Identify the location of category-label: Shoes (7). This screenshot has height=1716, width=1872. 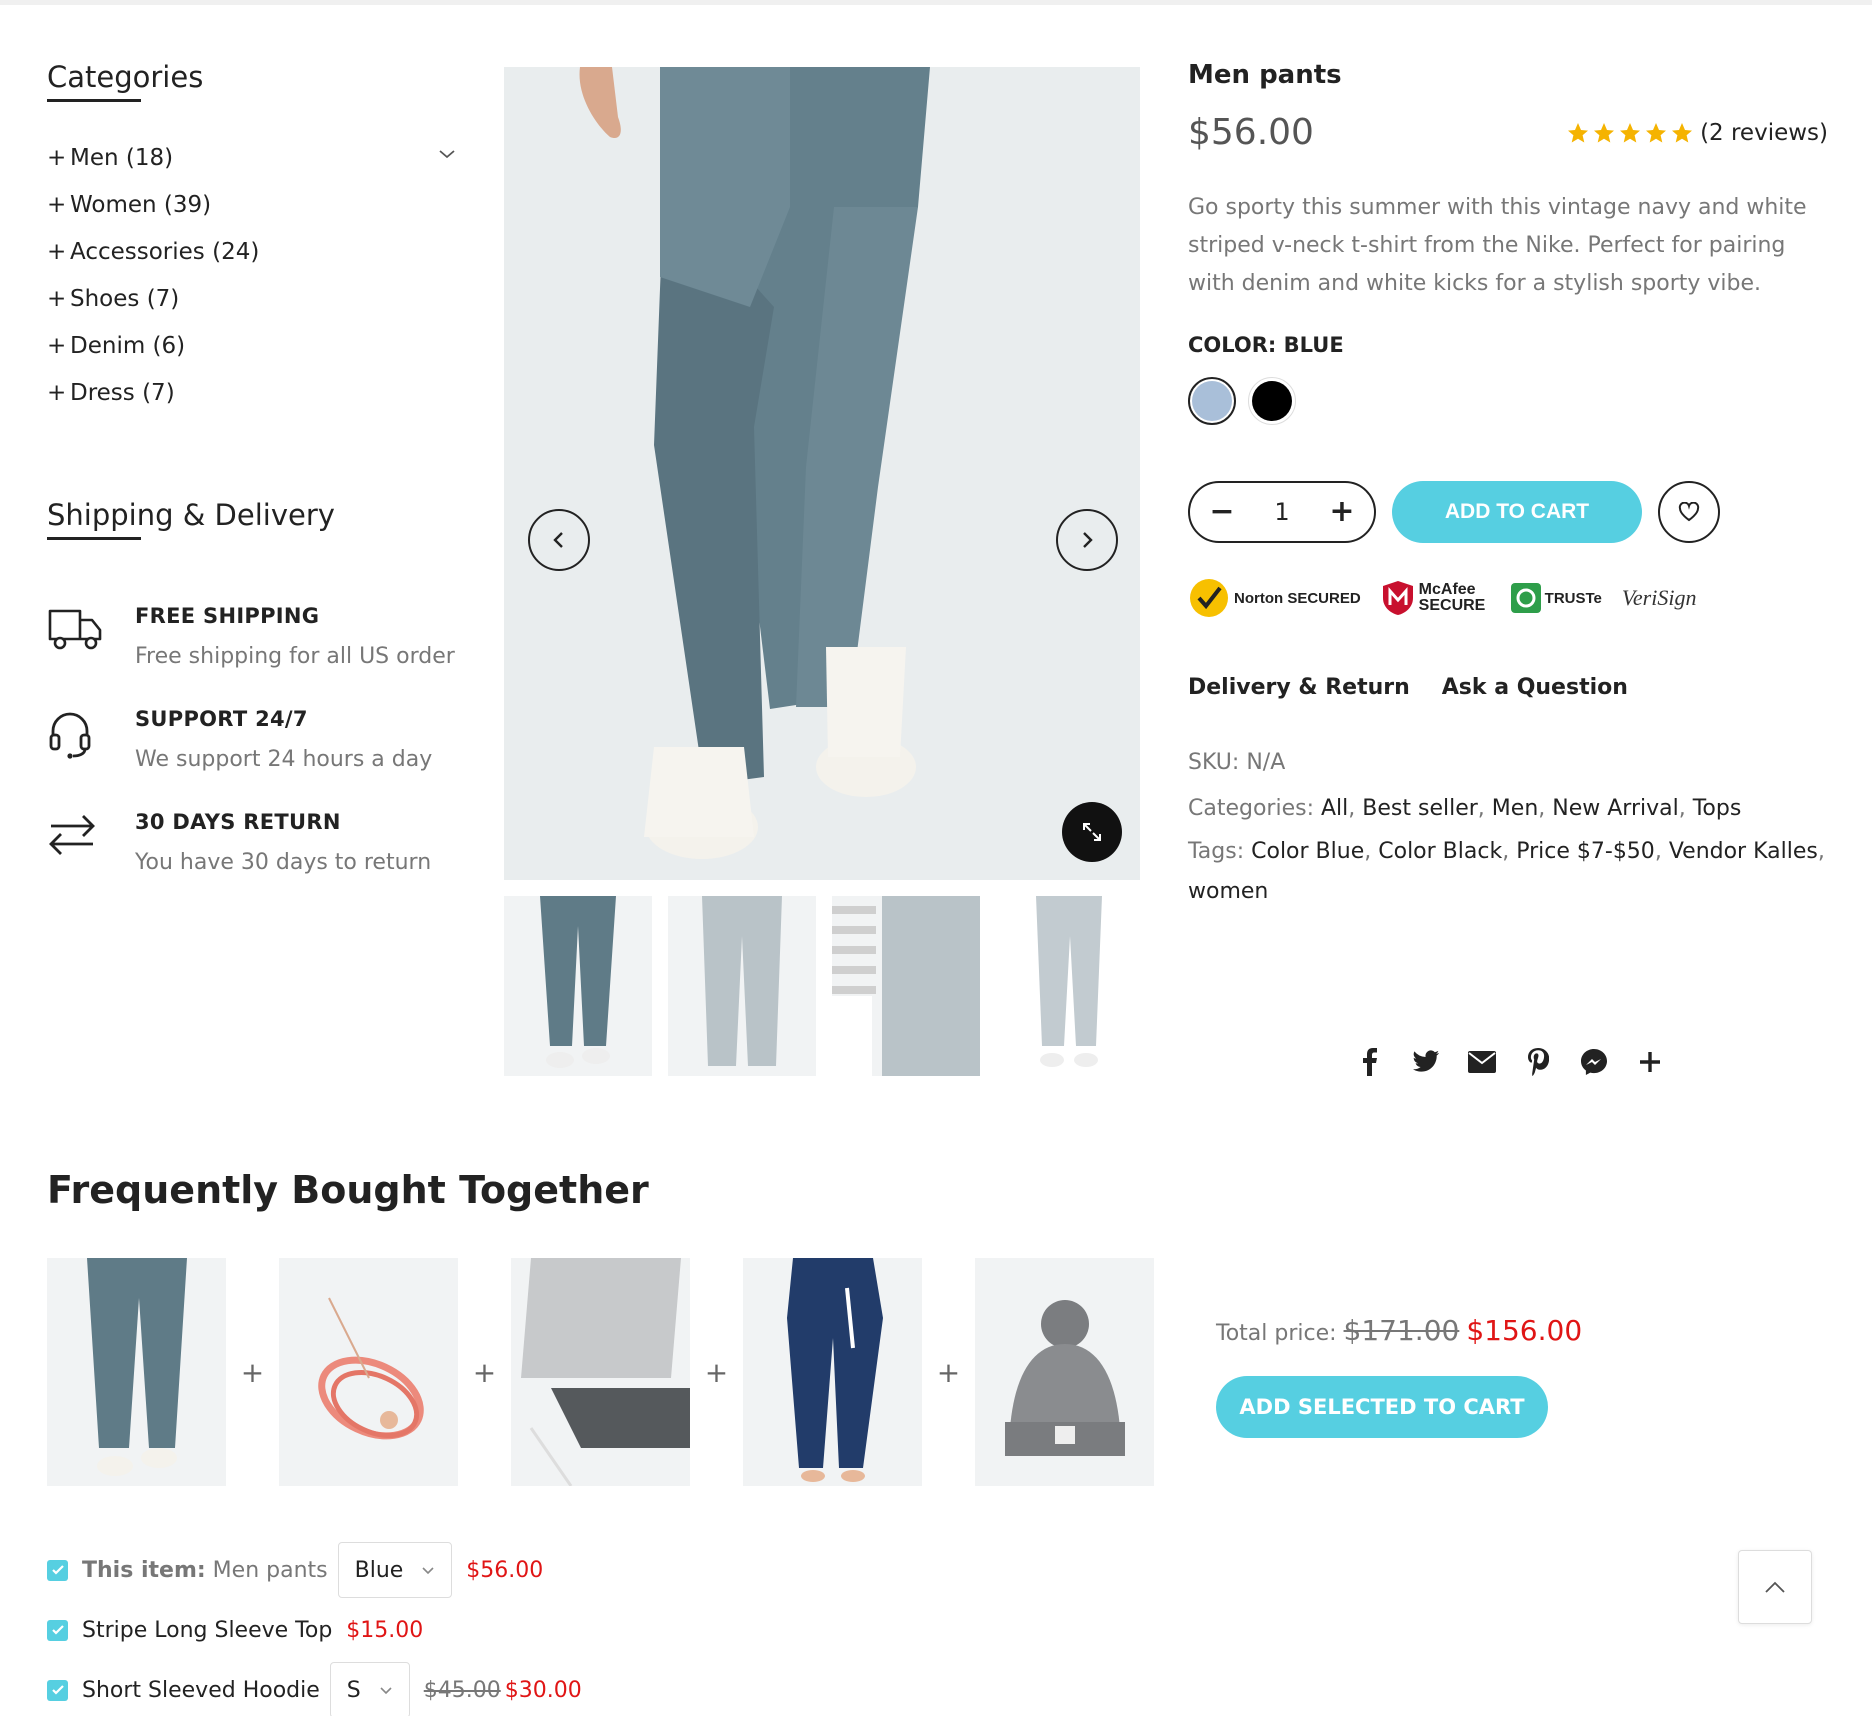
(125, 298).